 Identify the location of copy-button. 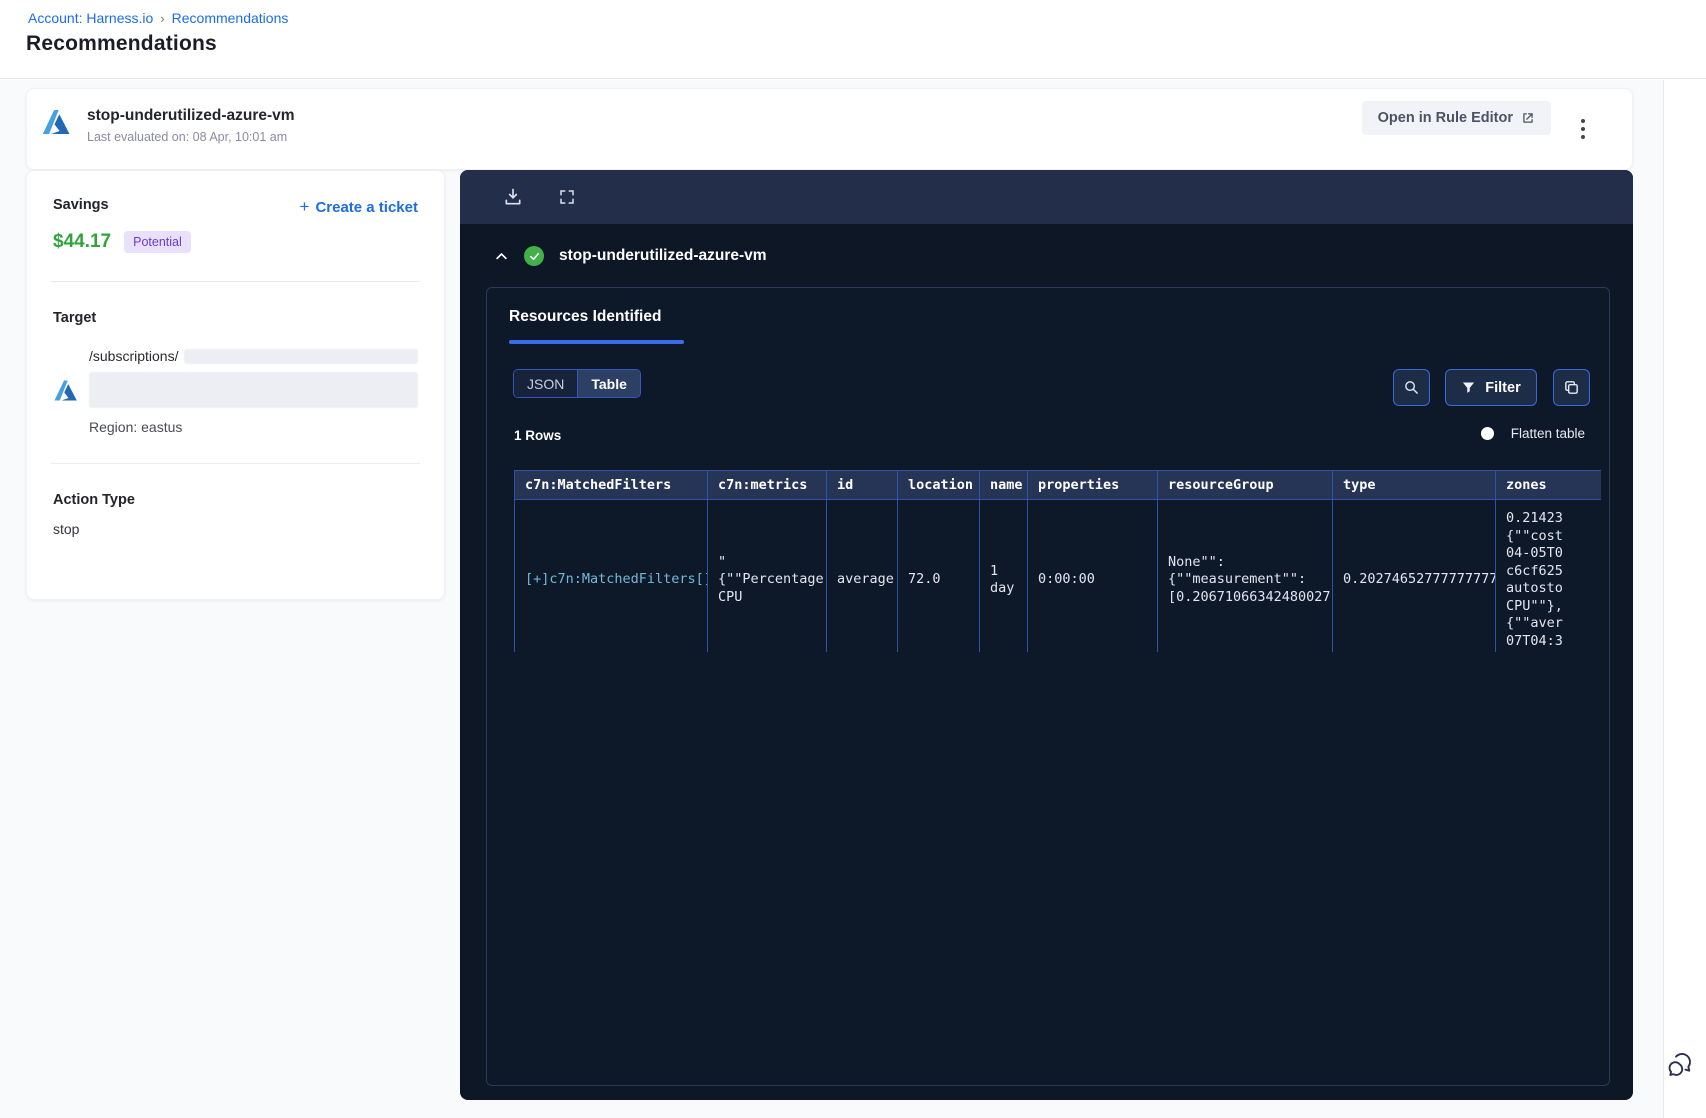
(1571, 387).